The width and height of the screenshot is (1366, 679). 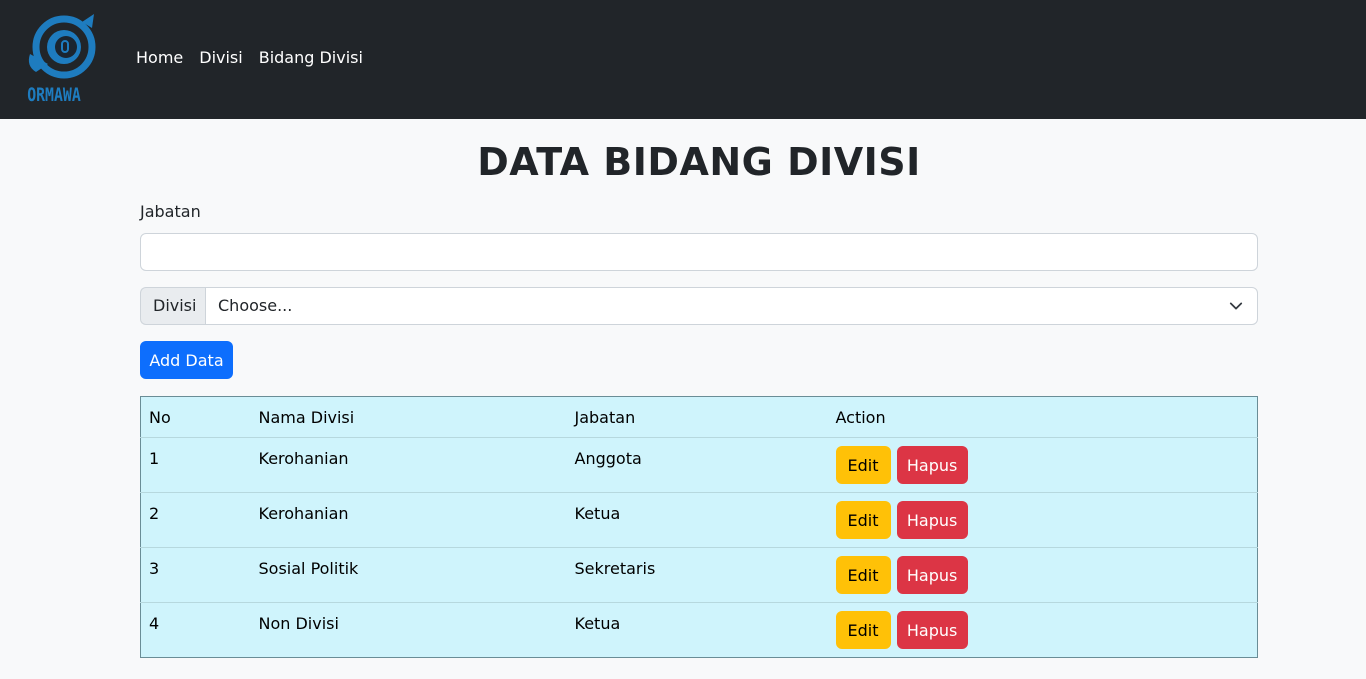 I want to click on cell-no: 4, so click(x=154, y=623).